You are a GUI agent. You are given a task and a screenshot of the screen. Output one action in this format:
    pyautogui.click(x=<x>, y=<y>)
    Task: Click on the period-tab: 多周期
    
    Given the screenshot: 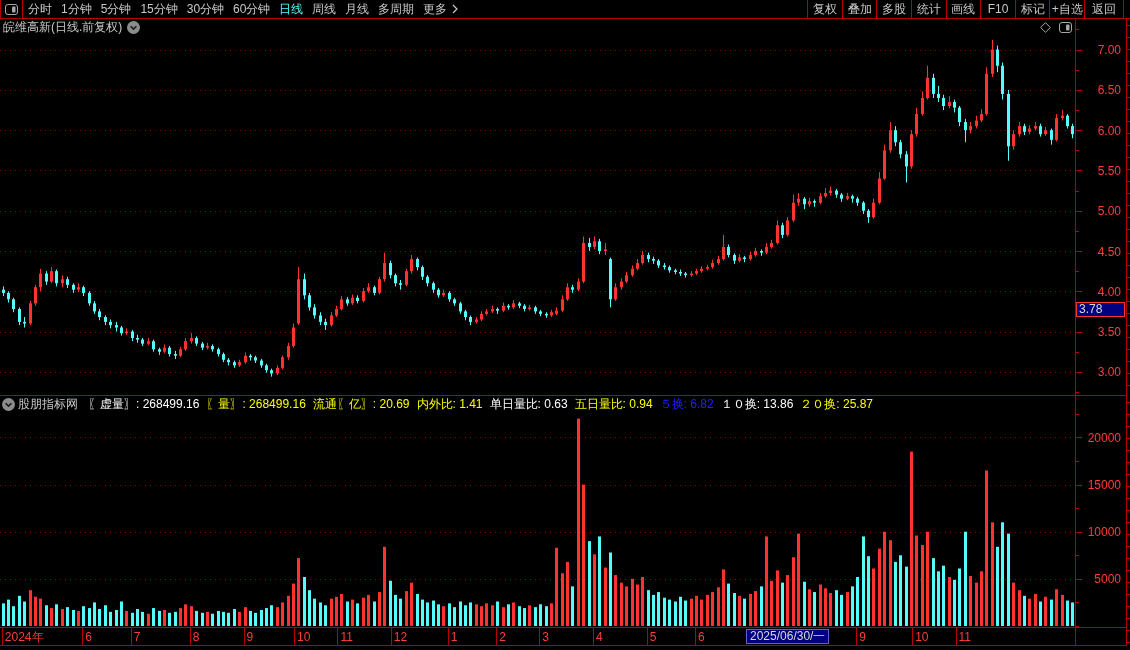 What is the action you would take?
    pyautogui.click(x=396, y=9)
    